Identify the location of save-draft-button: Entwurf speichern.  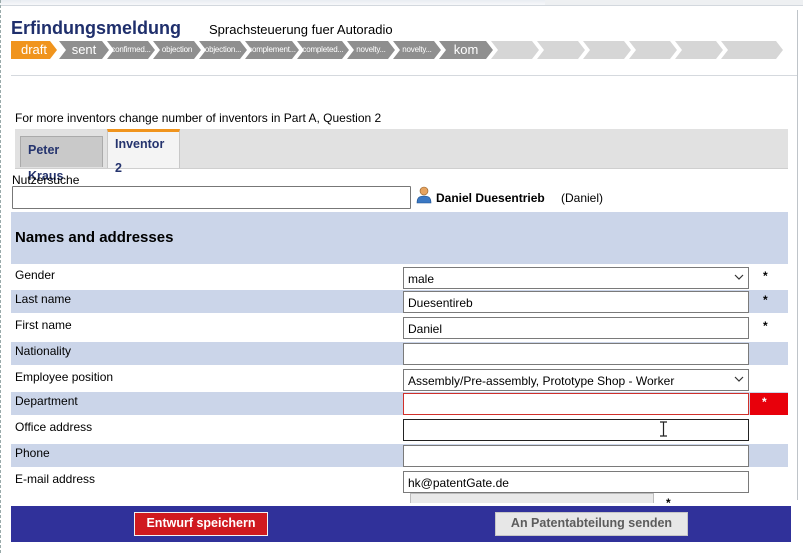
(201, 524).